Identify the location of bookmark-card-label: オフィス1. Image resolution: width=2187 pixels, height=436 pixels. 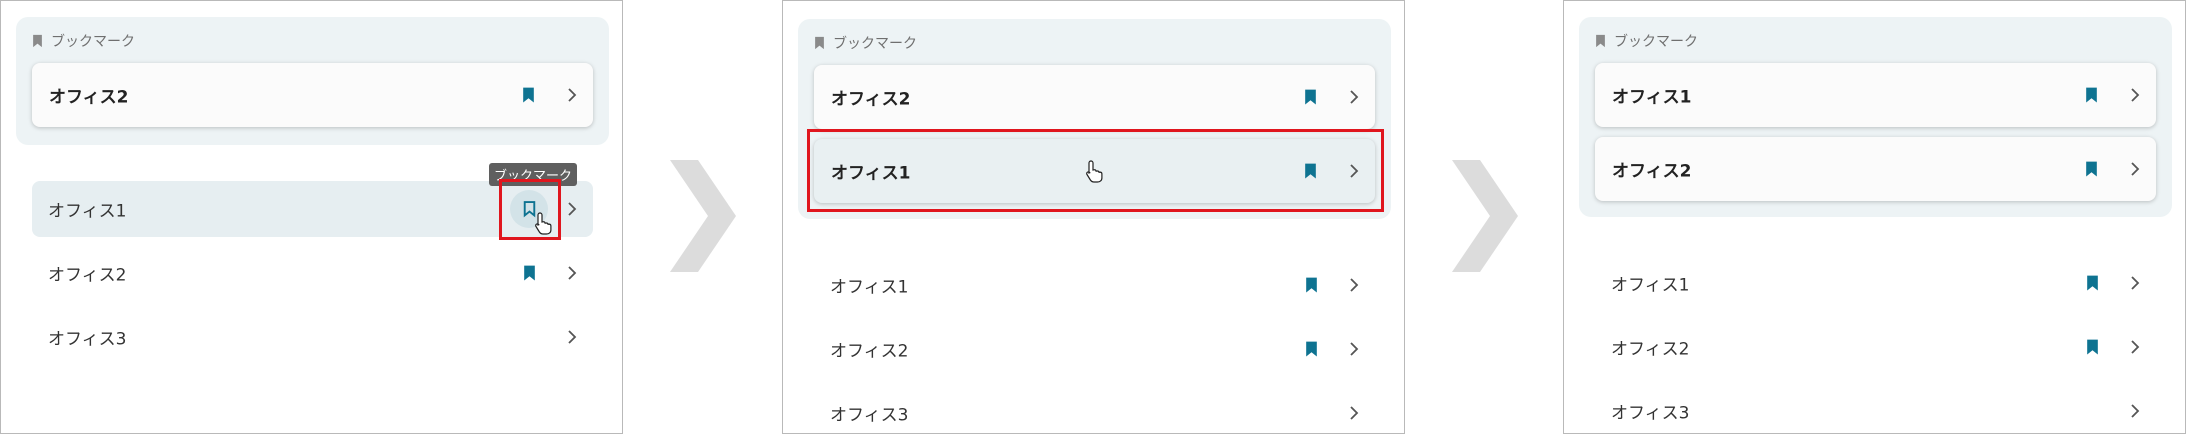
(1652, 97).